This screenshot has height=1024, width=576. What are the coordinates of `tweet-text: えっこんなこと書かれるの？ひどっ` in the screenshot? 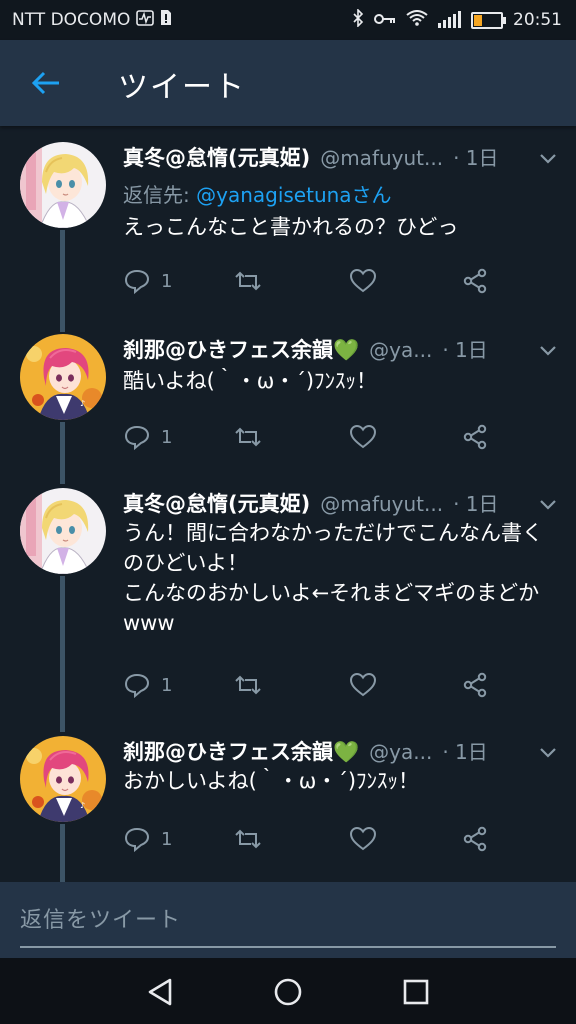 It's located at (291, 227).